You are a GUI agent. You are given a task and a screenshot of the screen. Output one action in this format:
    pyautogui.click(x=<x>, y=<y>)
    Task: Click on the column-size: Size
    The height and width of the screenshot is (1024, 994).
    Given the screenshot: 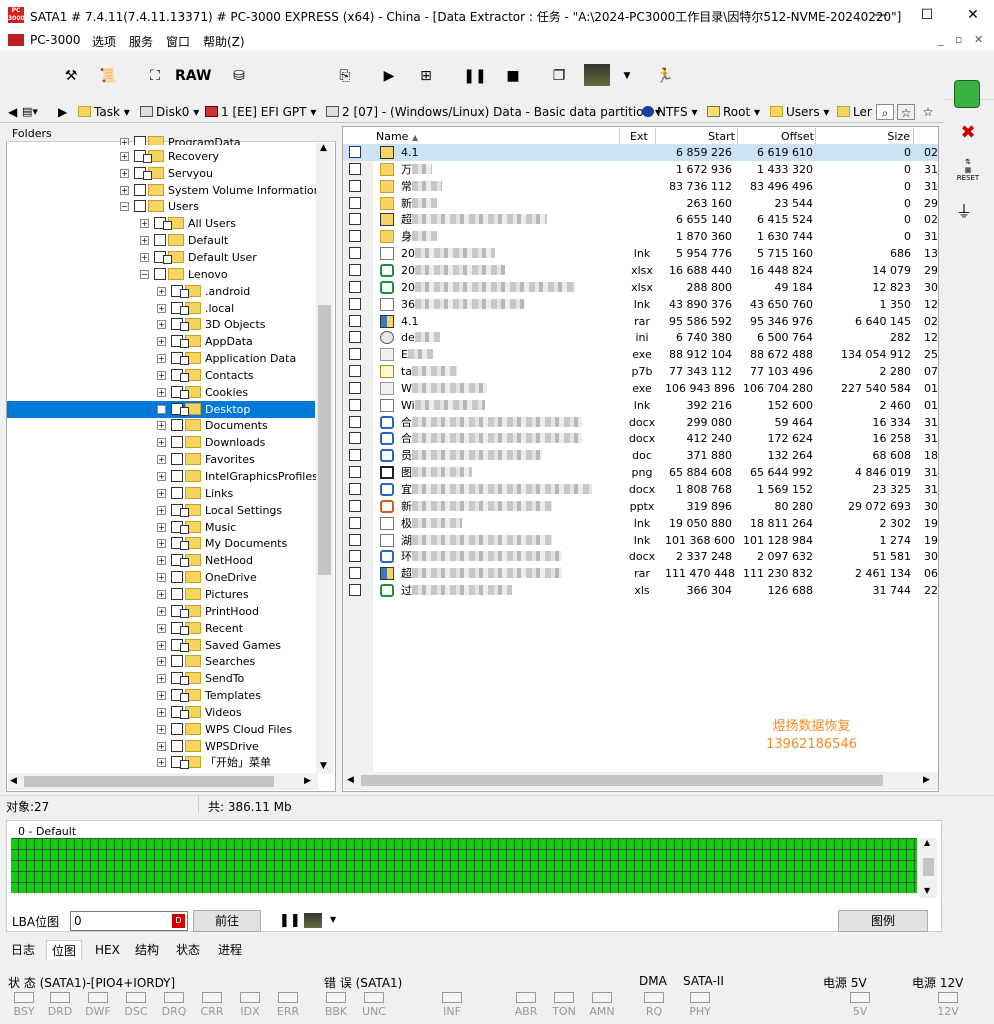 What is the action you would take?
    pyautogui.click(x=865, y=137)
    